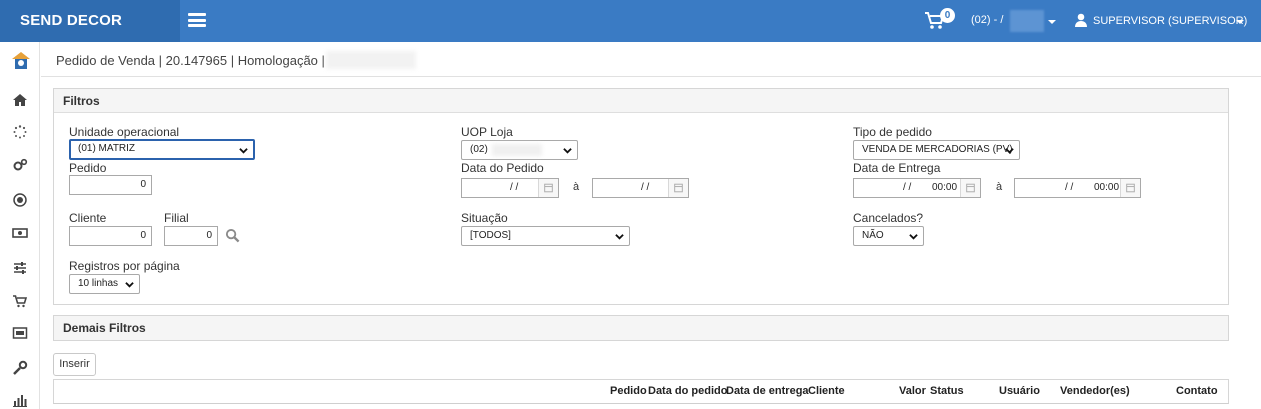  Describe the element at coordinates (20, 334) in the screenshot. I see `monitor-icon` at that location.